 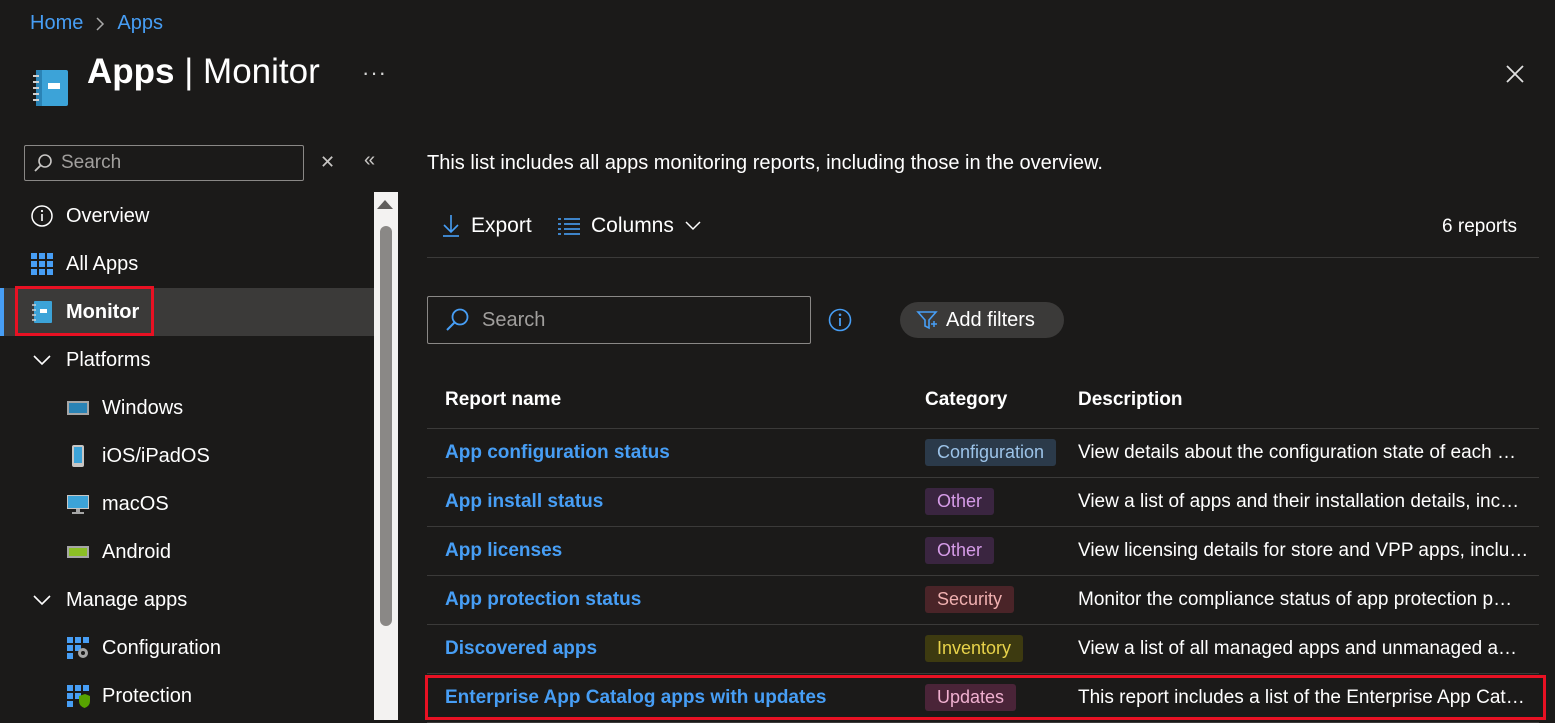 What do you see at coordinates (78, 456) in the screenshot?
I see `phone-icon` at bounding box center [78, 456].